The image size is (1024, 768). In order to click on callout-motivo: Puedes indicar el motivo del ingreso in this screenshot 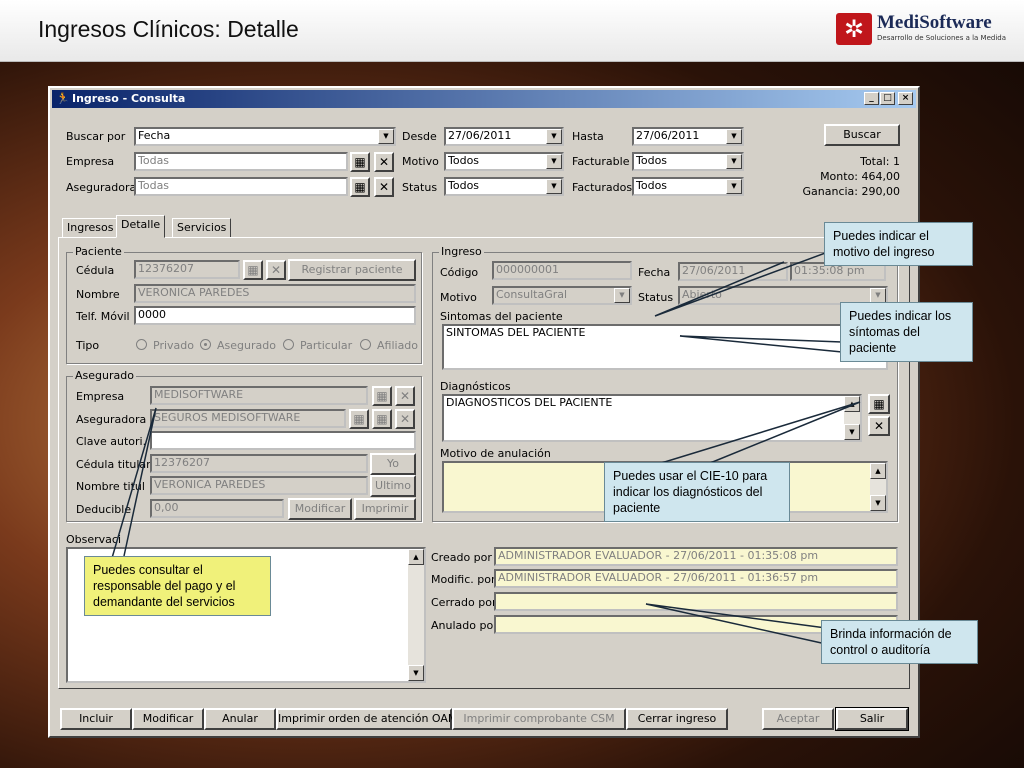, I will do `click(898, 244)`.